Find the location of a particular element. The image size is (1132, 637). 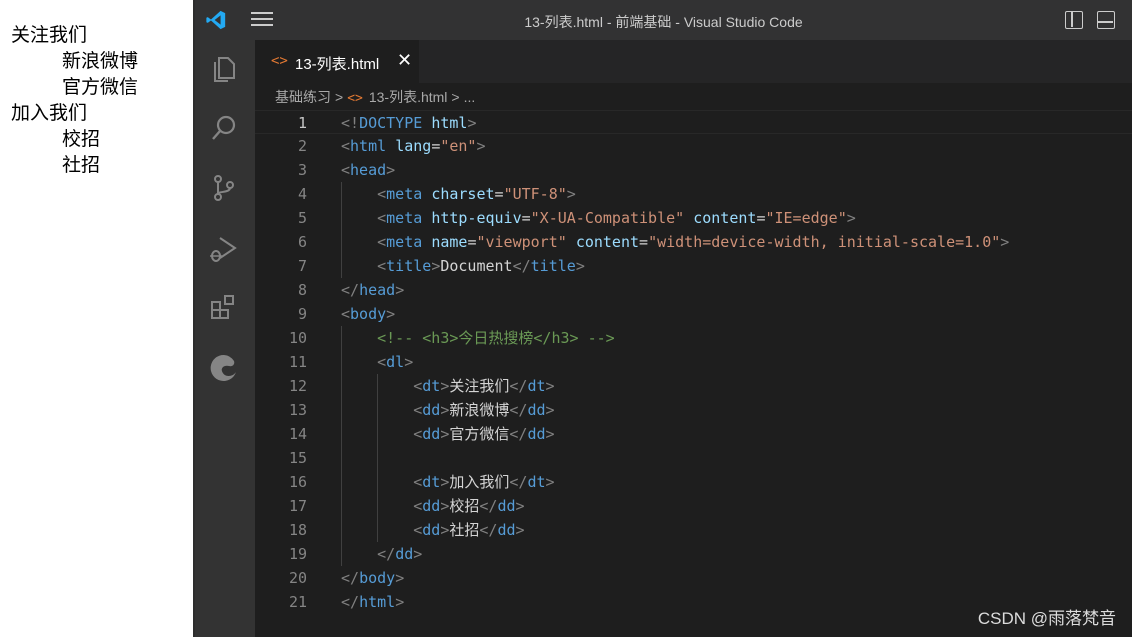

code-line: 4 <meta charset="UTF-8"> is located at coordinates (693, 194).